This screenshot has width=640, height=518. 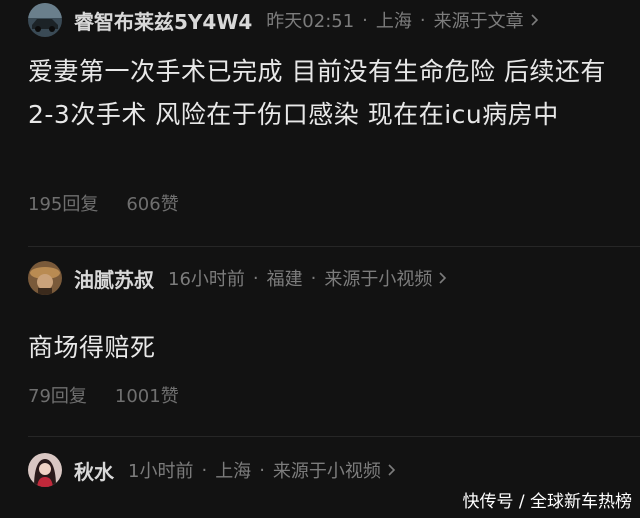 What do you see at coordinates (163, 20) in the screenshot?
I see `username: 睿智布莱兹5Y4W4` at bounding box center [163, 20].